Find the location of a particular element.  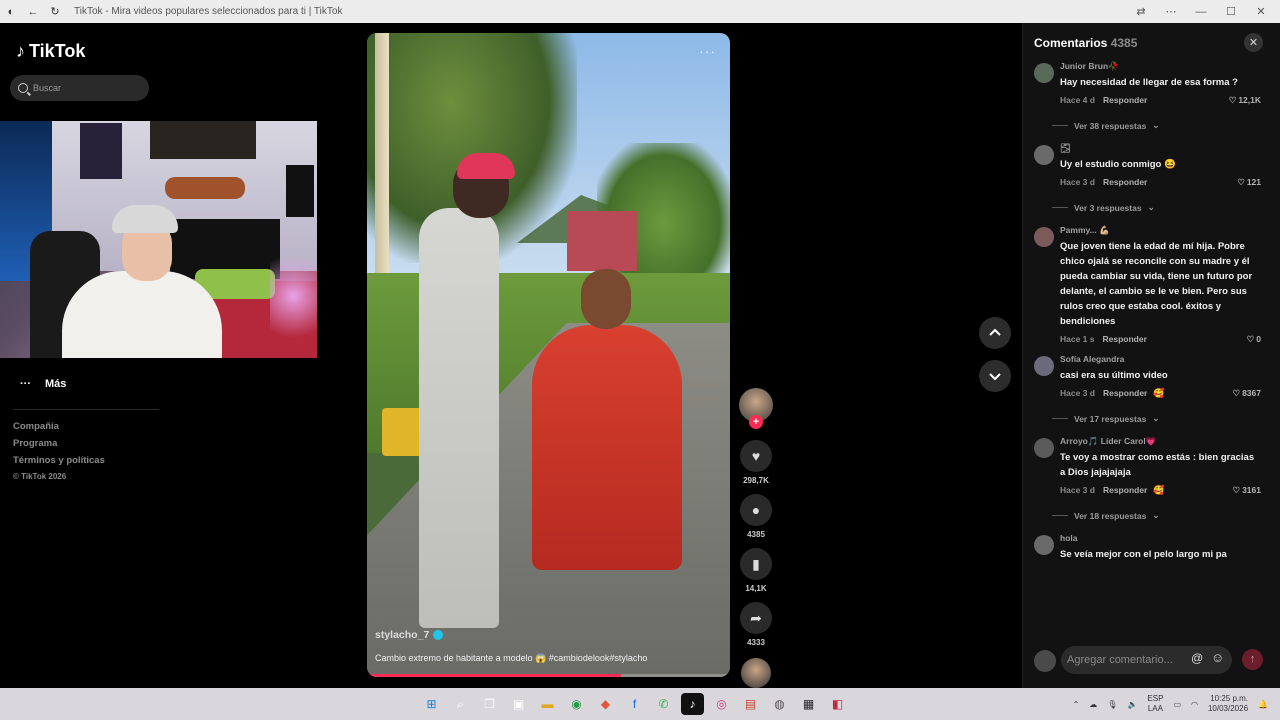

comment-like-button: ♡ 121 is located at coordinates (1249, 182).